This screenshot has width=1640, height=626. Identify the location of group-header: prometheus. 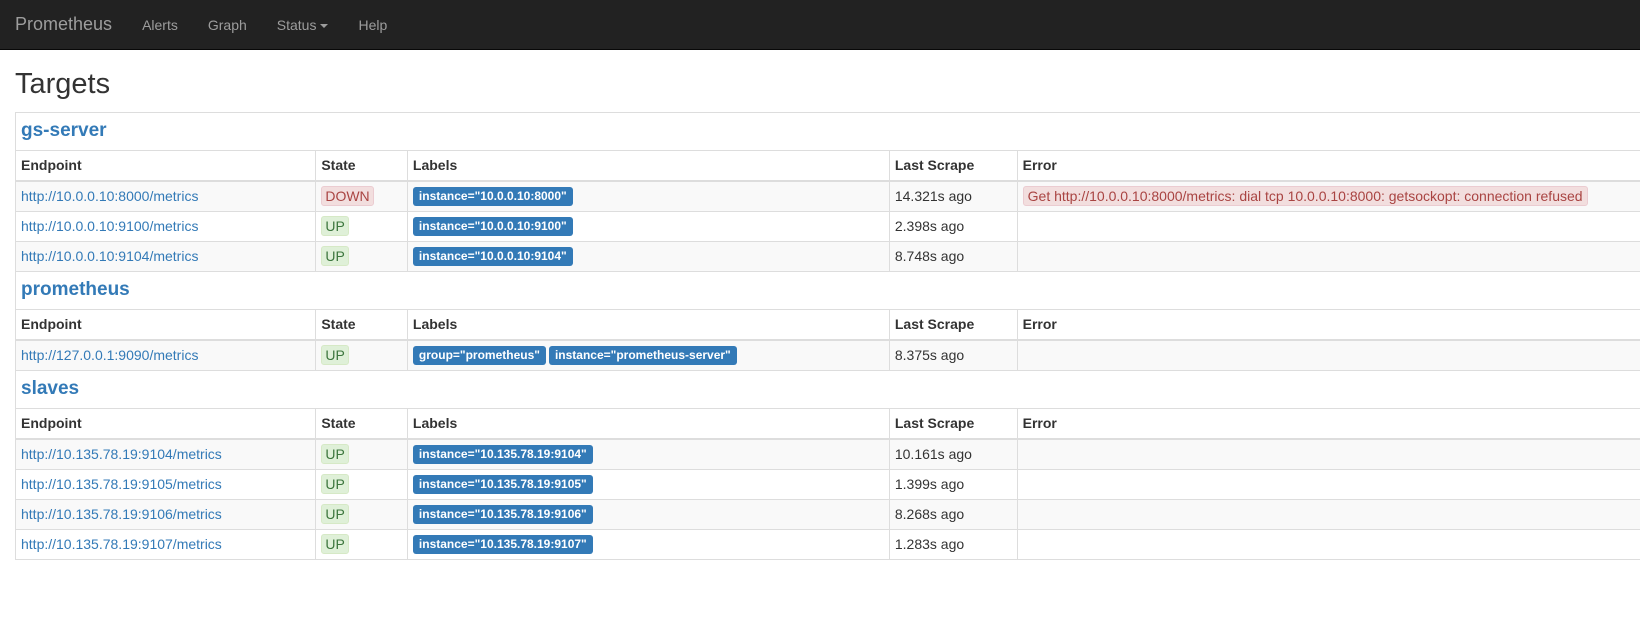
(828, 289).